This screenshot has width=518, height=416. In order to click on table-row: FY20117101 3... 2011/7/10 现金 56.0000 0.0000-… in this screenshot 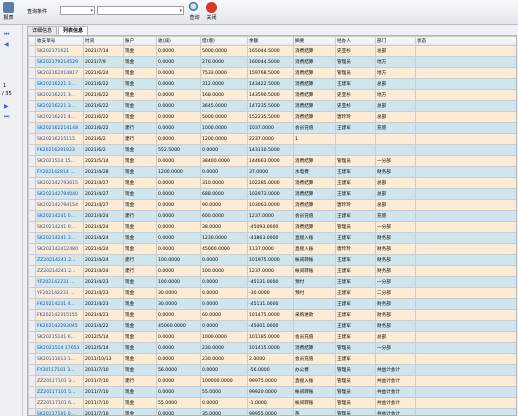, I will do `click(272, 370)`.